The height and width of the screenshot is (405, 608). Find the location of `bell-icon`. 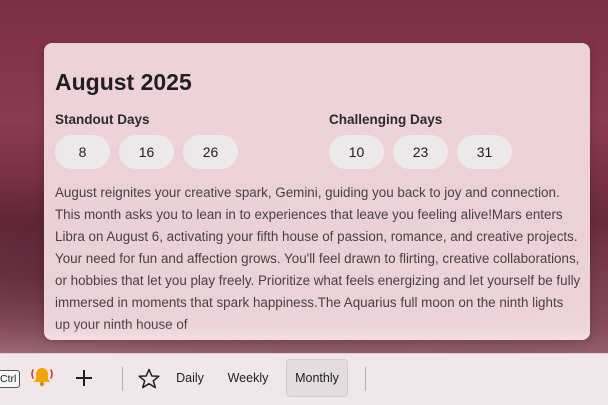

bell-icon is located at coordinates (42, 377).